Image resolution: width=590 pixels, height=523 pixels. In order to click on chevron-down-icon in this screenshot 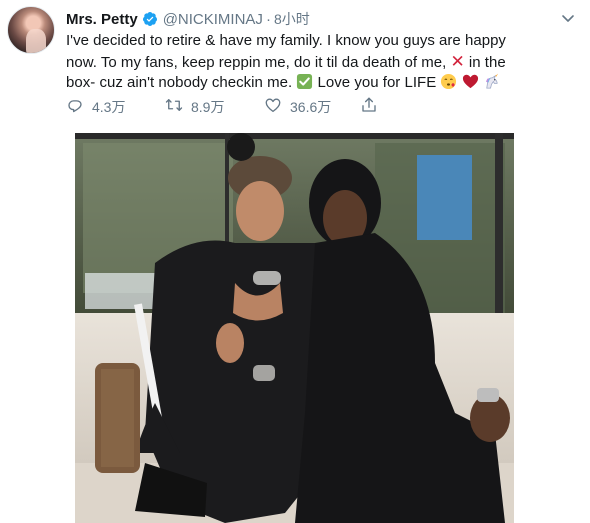, I will do `click(568, 18)`.